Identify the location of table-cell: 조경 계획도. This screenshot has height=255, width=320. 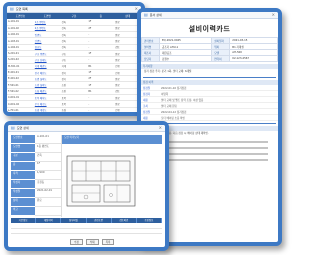
(47, 109).